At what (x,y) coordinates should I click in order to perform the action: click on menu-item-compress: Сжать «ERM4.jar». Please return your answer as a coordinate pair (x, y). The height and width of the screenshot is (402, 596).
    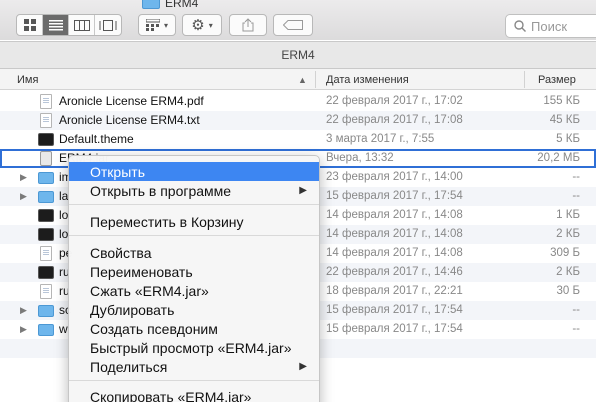
    Looking at the image, I should click on (194, 290).